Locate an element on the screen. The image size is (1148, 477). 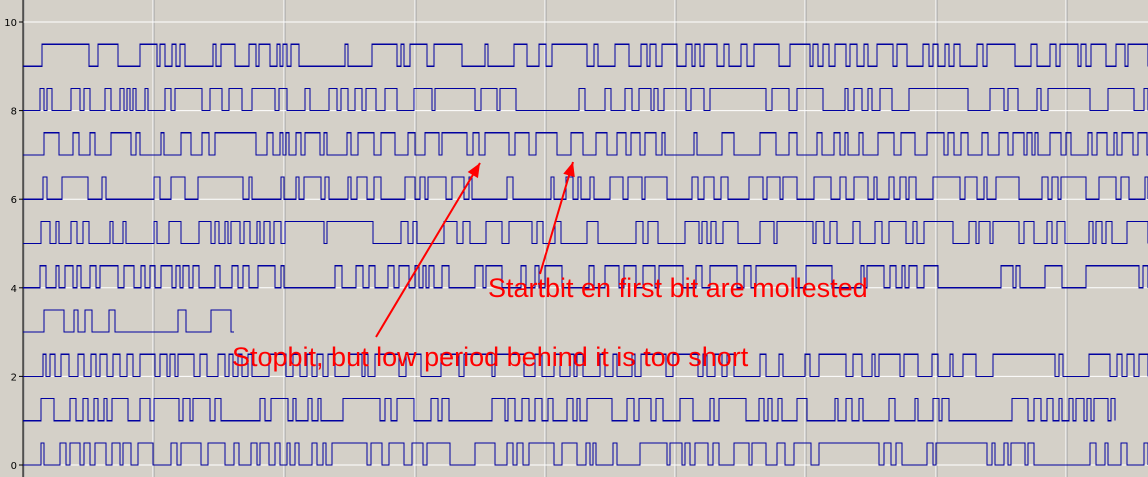
y-tick-label: 10 is located at coordinates (10, 23).